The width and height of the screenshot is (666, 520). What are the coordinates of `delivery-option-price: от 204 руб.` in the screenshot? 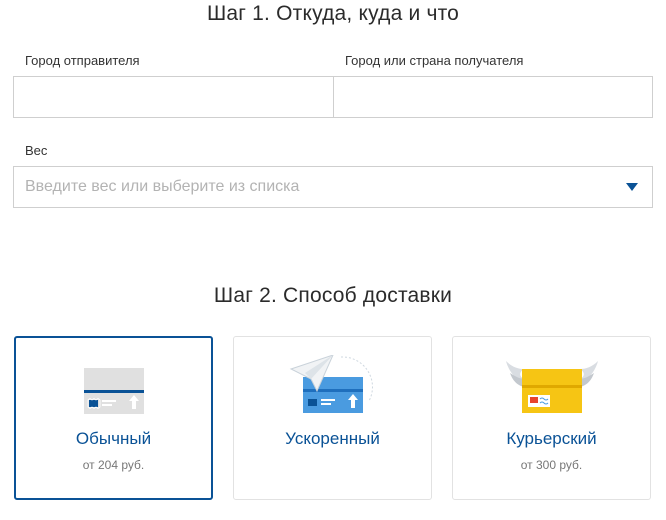 It's located at (113, 465).